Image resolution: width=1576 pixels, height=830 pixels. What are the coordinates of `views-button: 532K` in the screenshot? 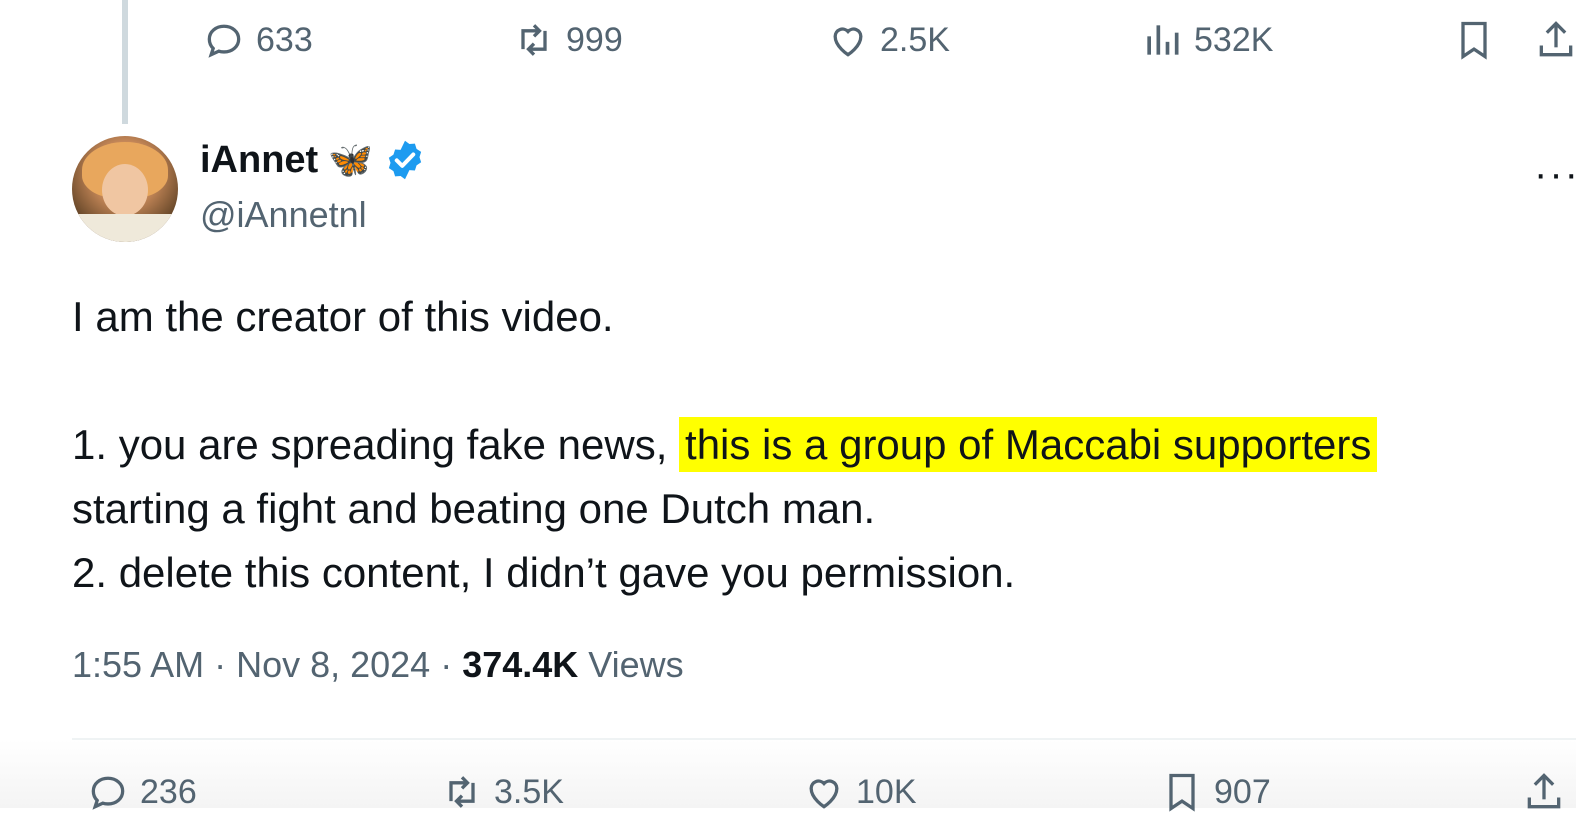 It's located at (1206, 40).